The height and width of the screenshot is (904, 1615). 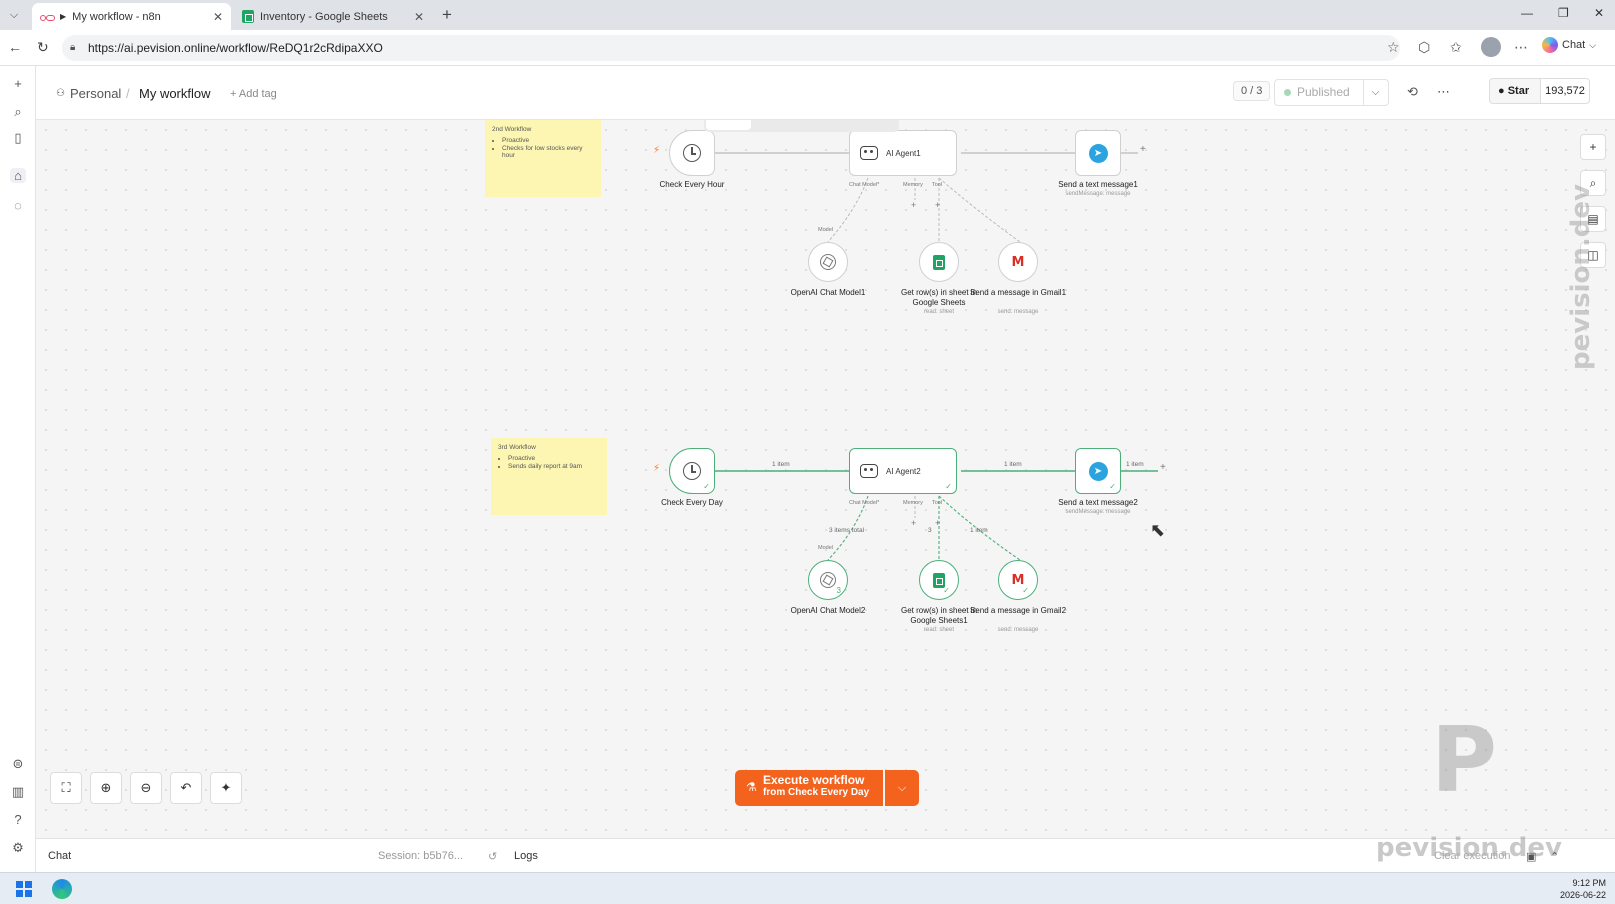 I want to click on workflow-title: My workflow, so click(x=175, y=93).